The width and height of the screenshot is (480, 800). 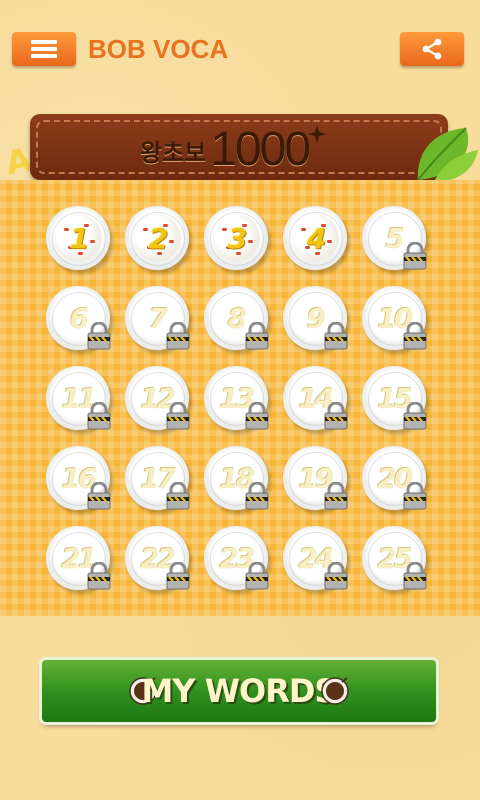 What do you see at coordinates (316, 558) in the screenshot?
I see `level-plate-24: 24` at bounding box center [316, 558].